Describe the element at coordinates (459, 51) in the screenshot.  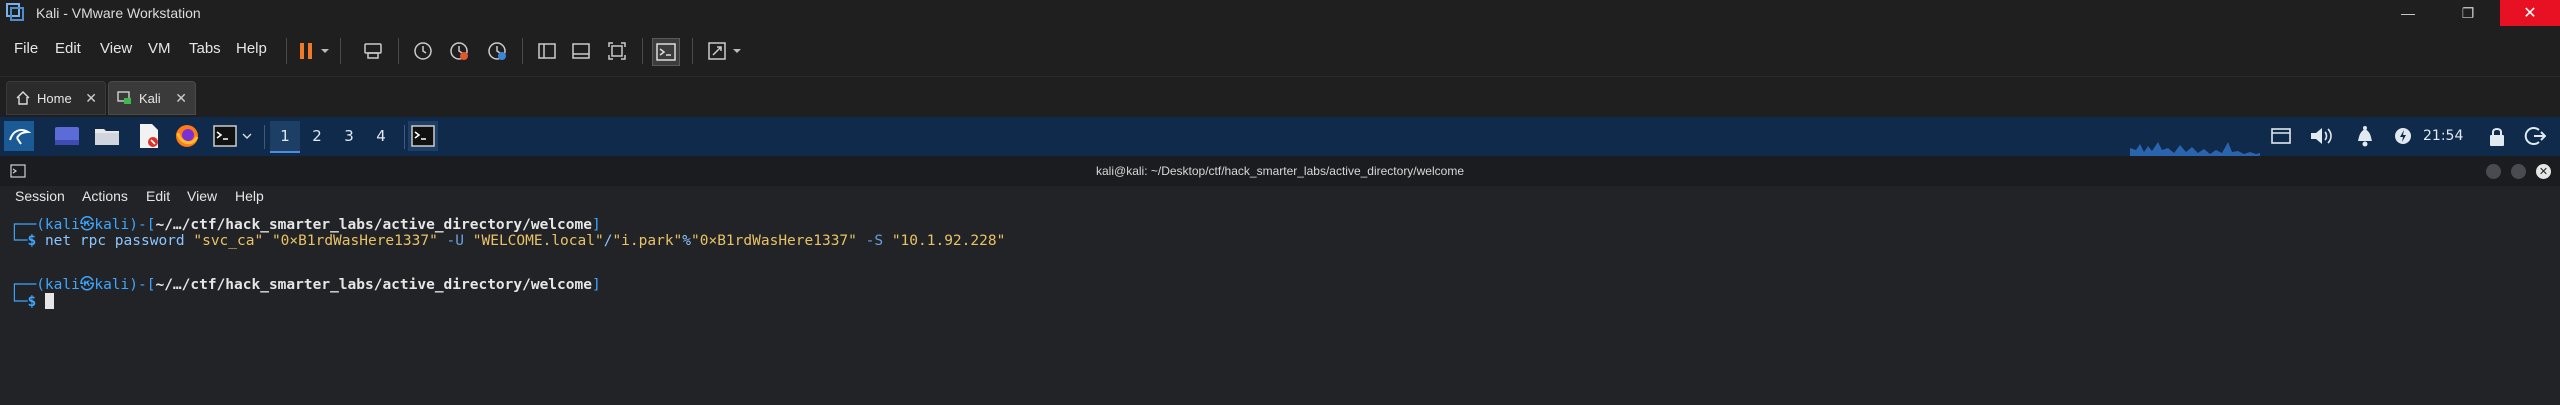
I see `revert-snapshot-icon` at that location.